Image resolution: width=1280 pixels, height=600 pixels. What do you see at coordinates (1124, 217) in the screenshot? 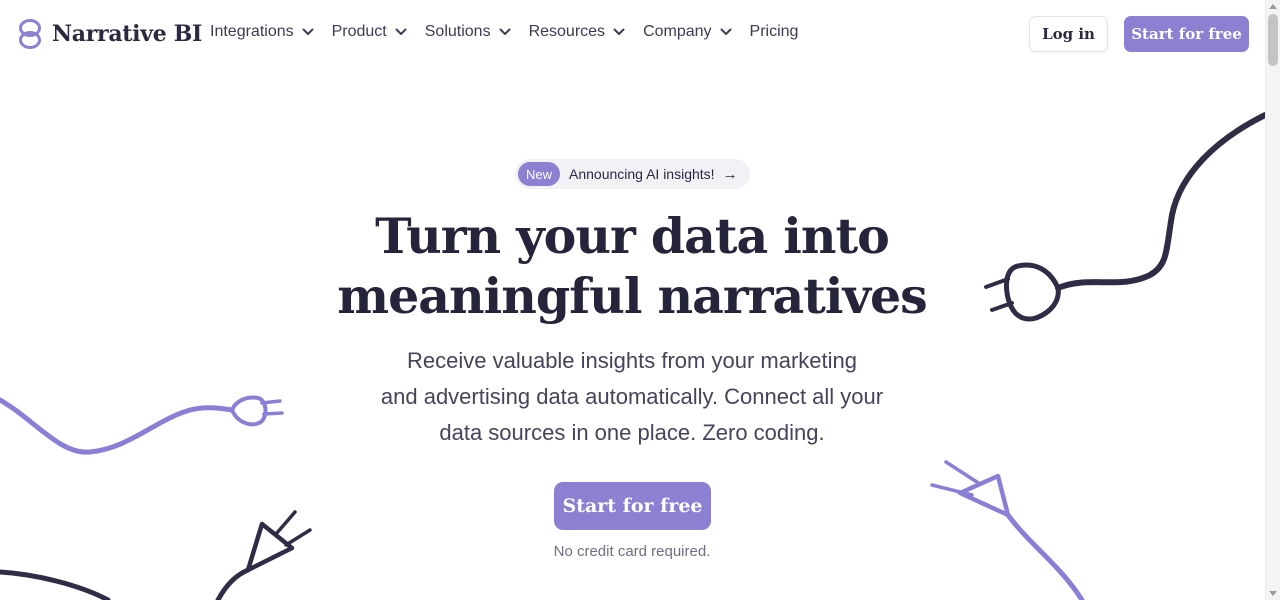
I see `dark-plug-top-right` at bounding box center [1124, 217].